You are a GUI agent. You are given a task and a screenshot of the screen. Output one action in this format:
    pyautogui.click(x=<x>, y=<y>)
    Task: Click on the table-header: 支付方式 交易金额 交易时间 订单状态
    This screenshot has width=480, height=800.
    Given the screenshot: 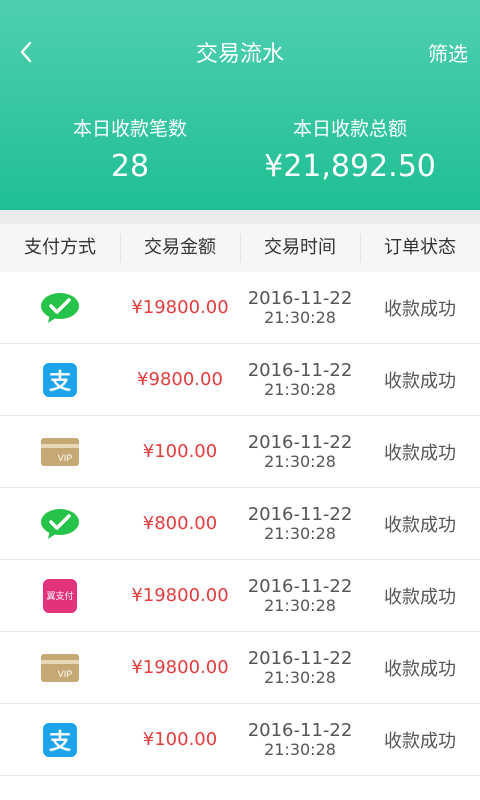 What is the action you would take?
    pyautogui.click(x=240, y=248)
    